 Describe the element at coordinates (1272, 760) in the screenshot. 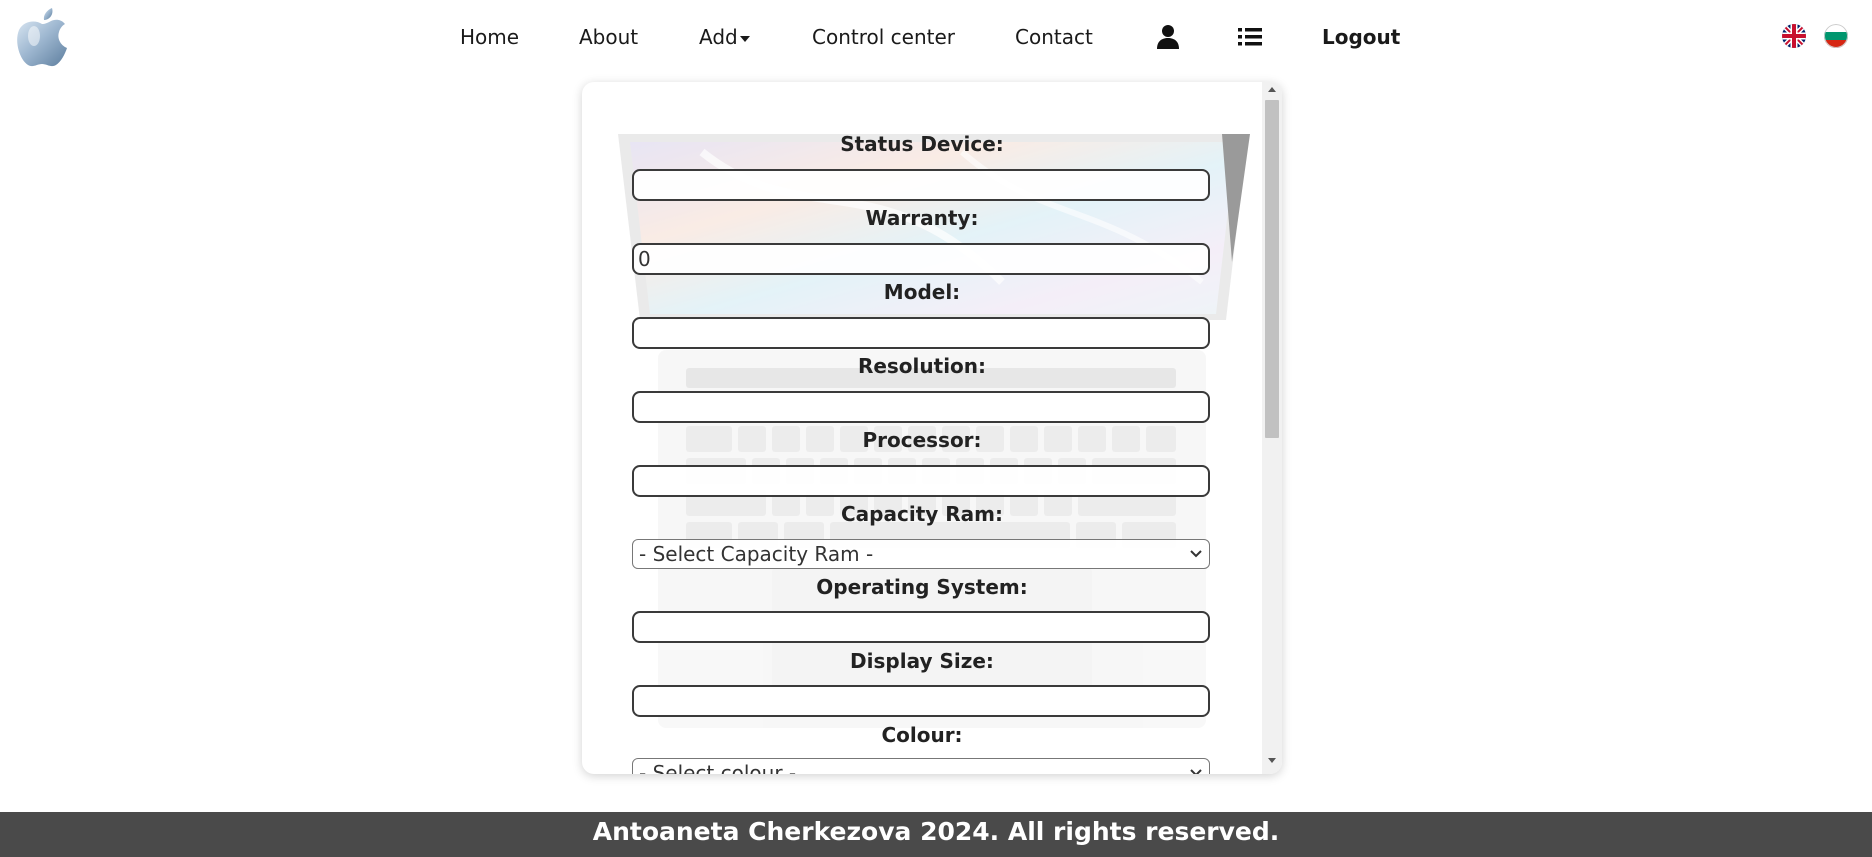

I see `scroll-down-arrow-icon` at that location.